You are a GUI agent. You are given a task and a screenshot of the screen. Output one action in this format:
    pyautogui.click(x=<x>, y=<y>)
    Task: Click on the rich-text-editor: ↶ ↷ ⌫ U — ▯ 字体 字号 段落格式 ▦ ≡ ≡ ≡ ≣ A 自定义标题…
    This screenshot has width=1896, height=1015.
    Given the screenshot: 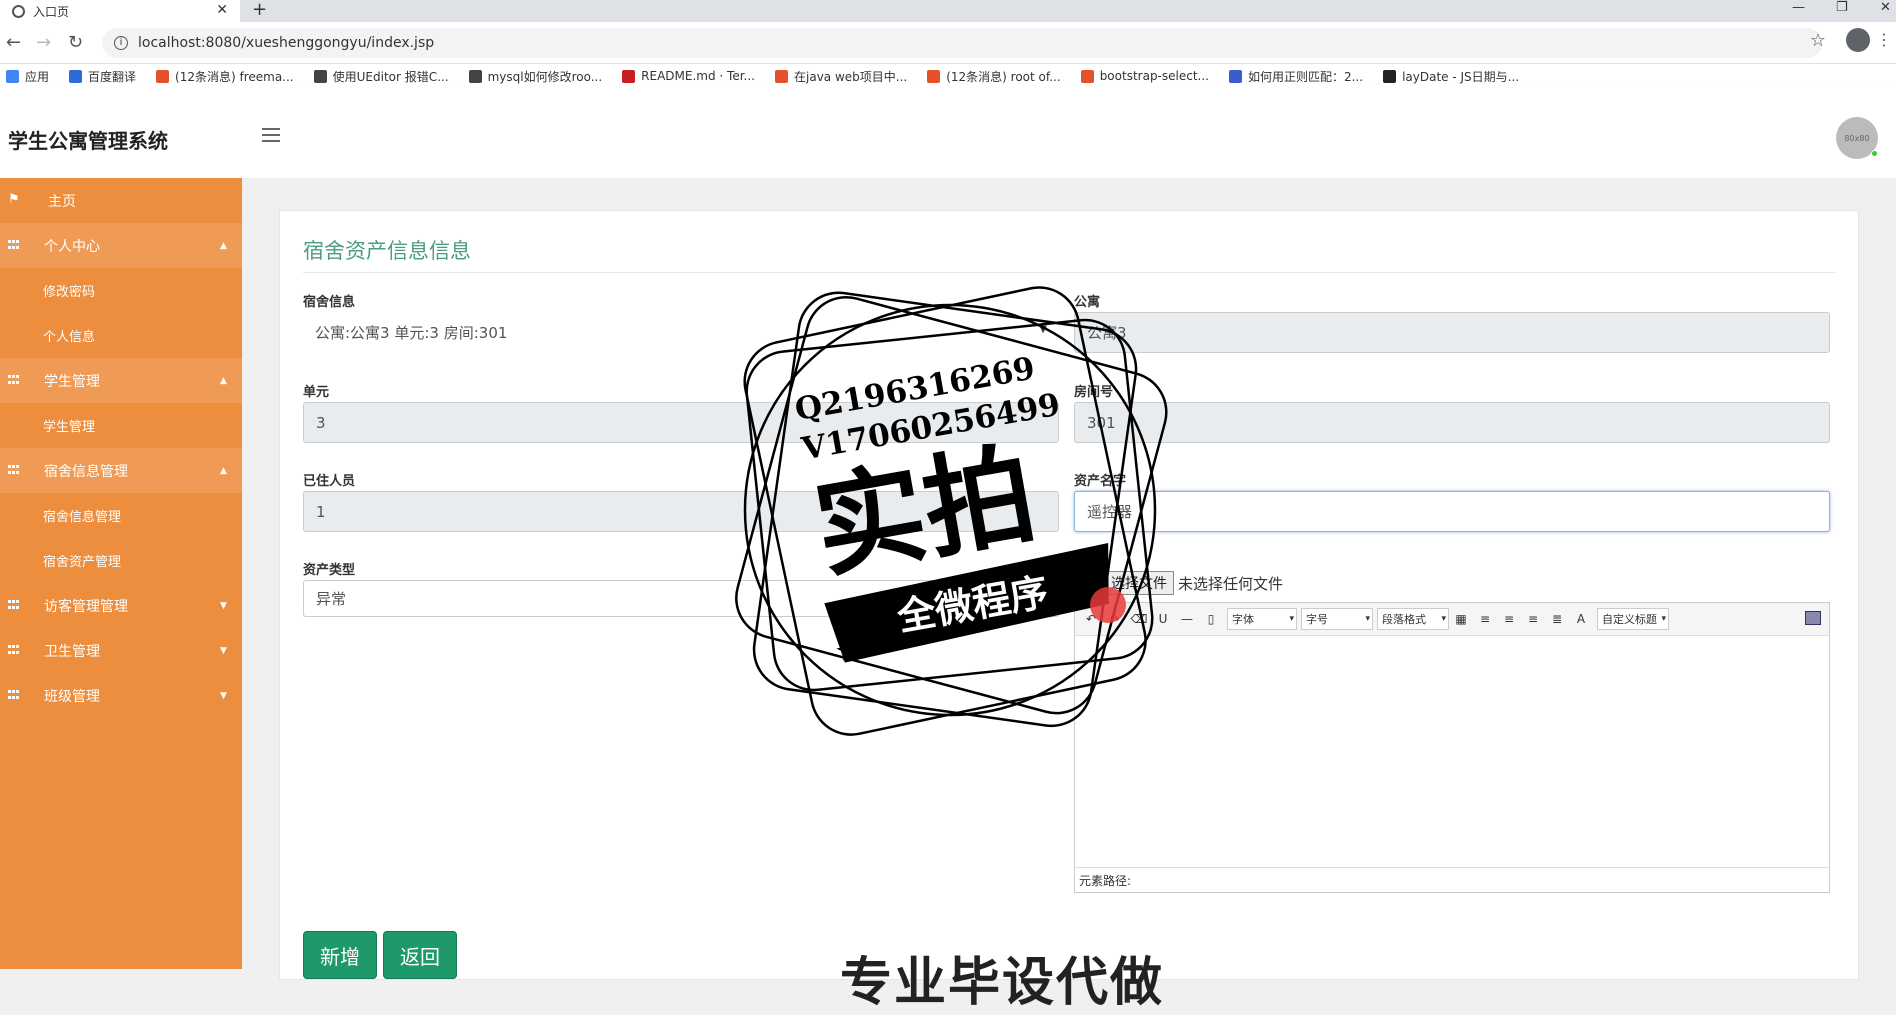 What is the action you would take?
    pyautogui.click(x=1452, y=747)
    